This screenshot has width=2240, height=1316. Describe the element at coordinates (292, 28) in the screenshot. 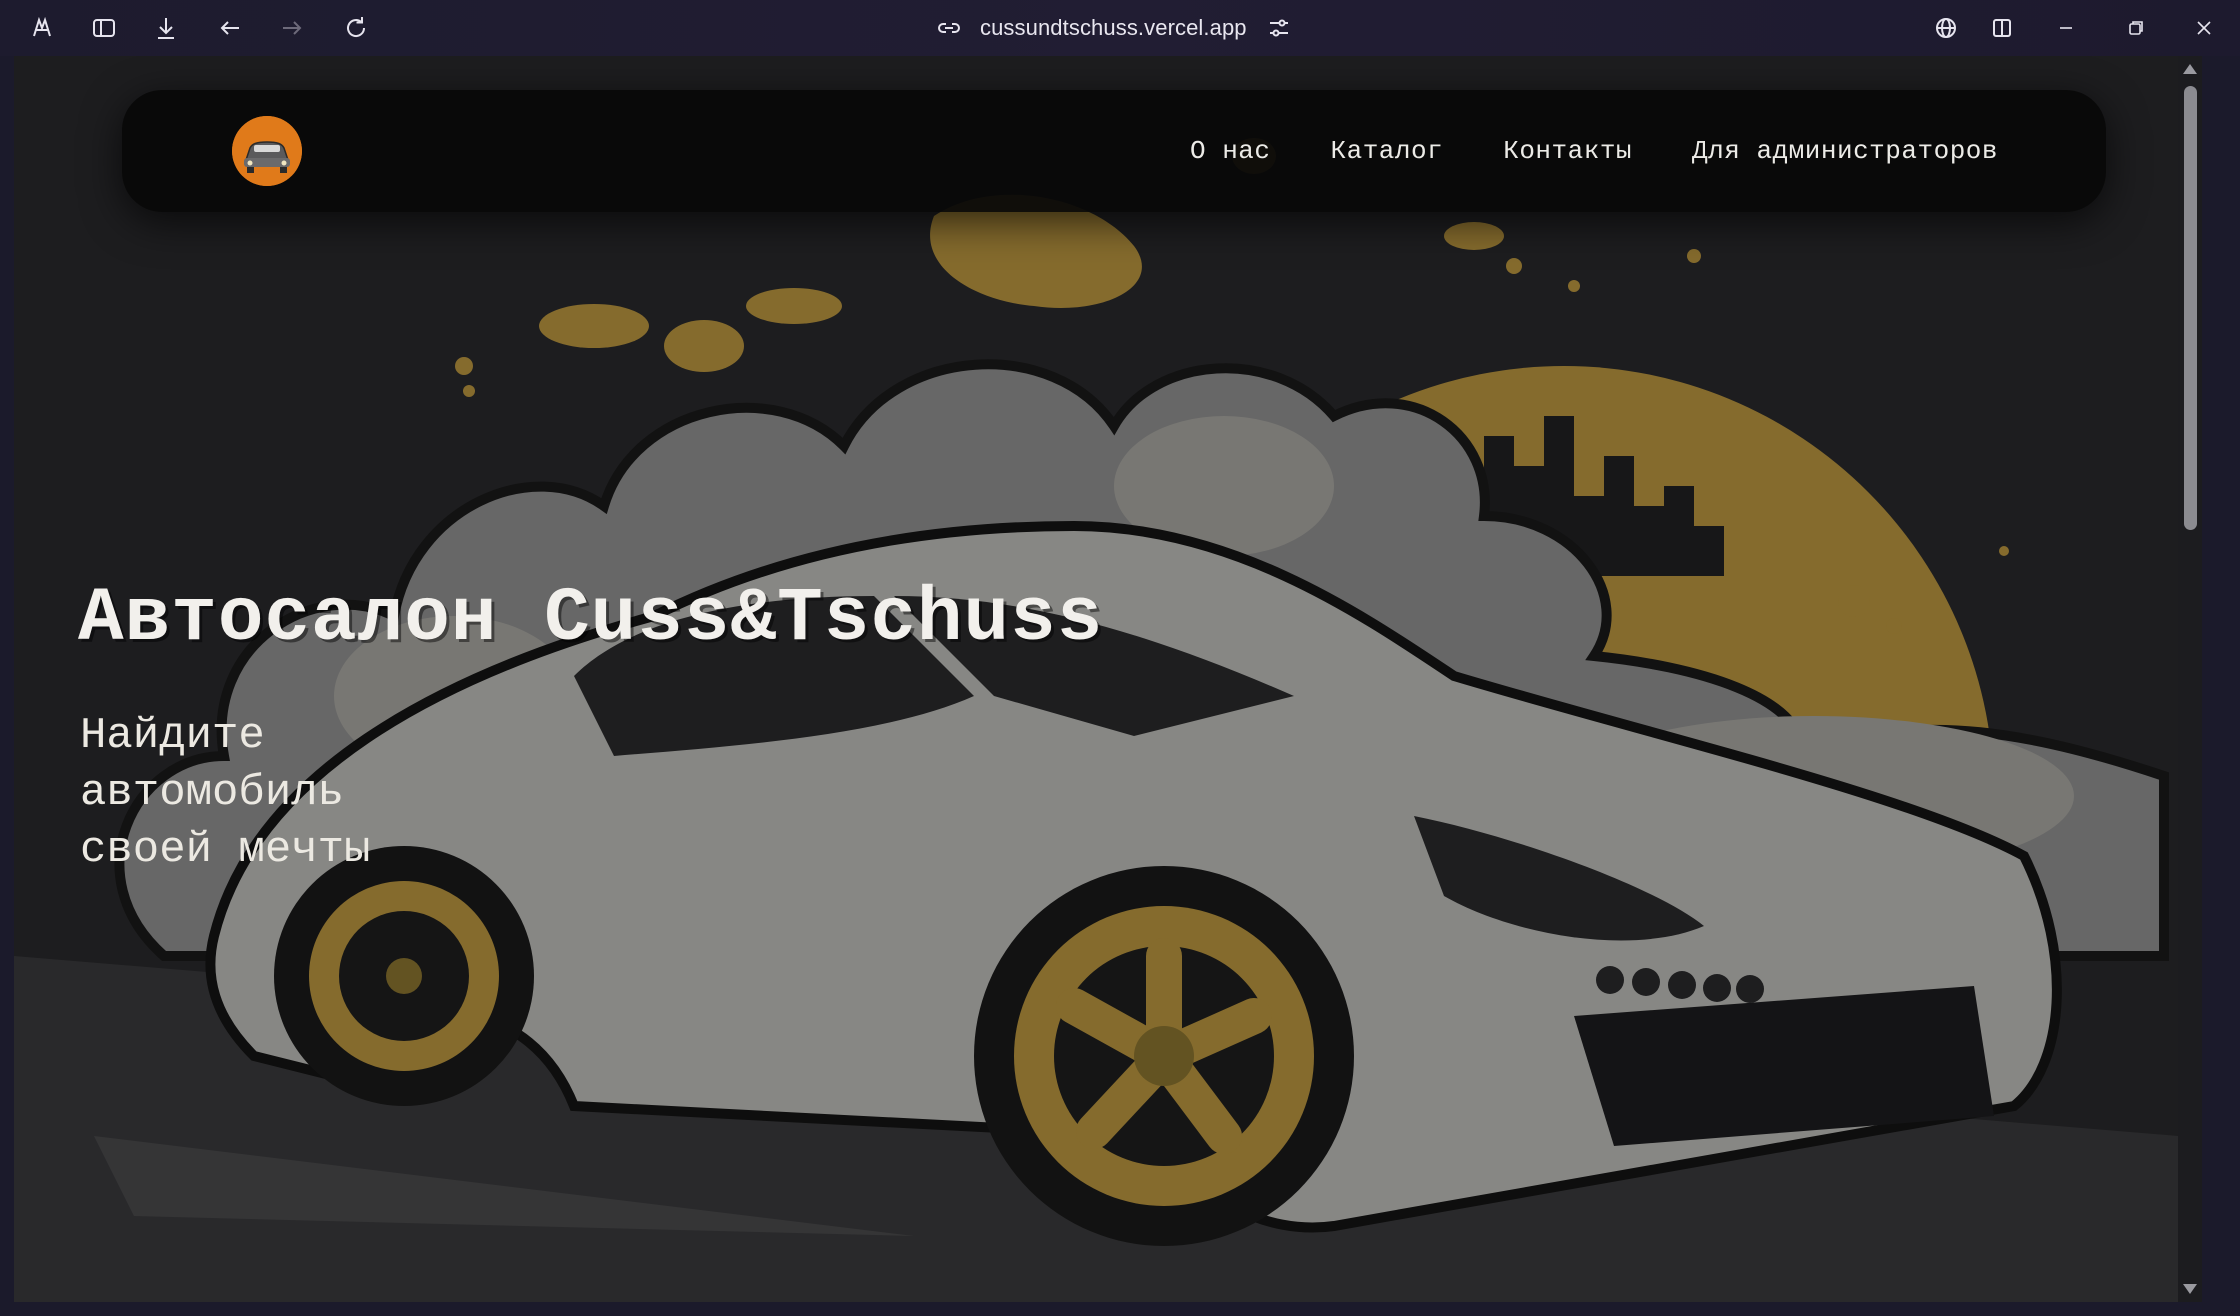

I see `forward-icon` at that location.